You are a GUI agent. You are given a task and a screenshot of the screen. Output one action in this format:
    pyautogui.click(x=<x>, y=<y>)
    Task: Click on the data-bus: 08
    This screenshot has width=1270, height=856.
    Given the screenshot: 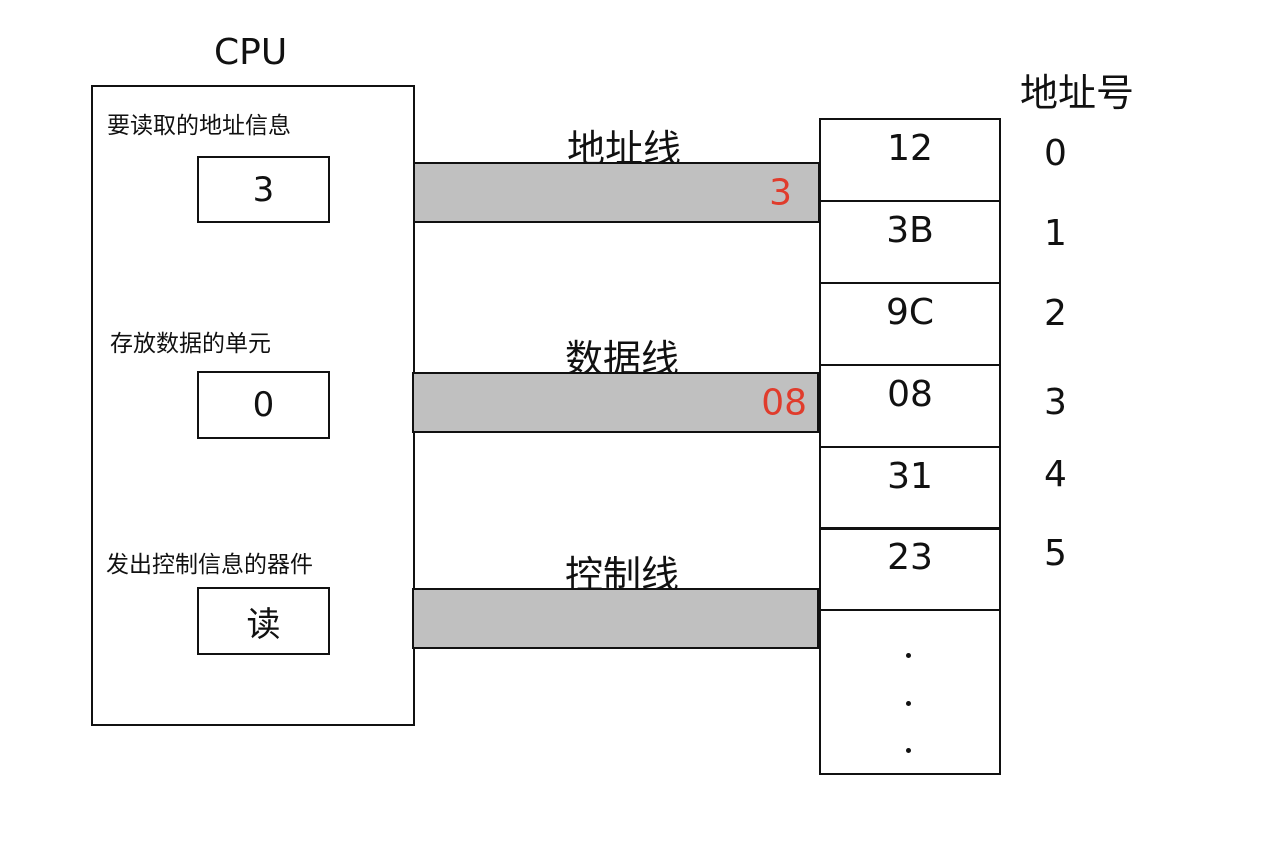 What is the action you would take?
    pyautogui.click(x=615, y=402)
    